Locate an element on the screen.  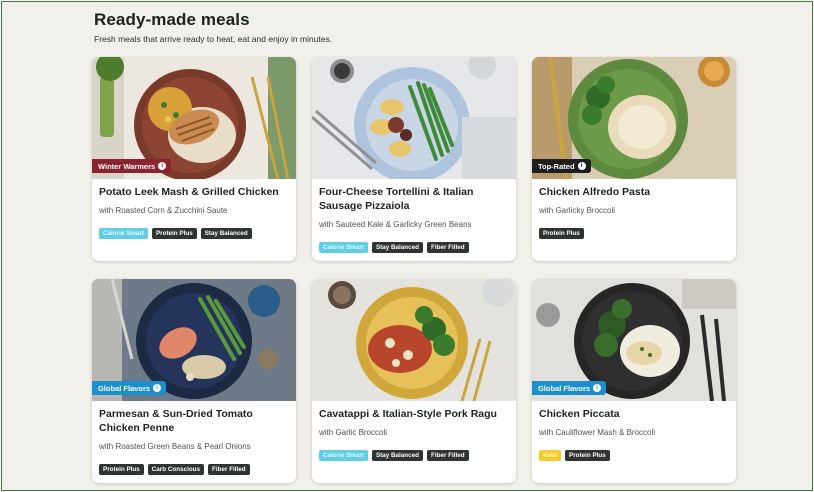
meal-title: Potato Leek Mash & Grilled Chicken is located at coordinates (194, 192).